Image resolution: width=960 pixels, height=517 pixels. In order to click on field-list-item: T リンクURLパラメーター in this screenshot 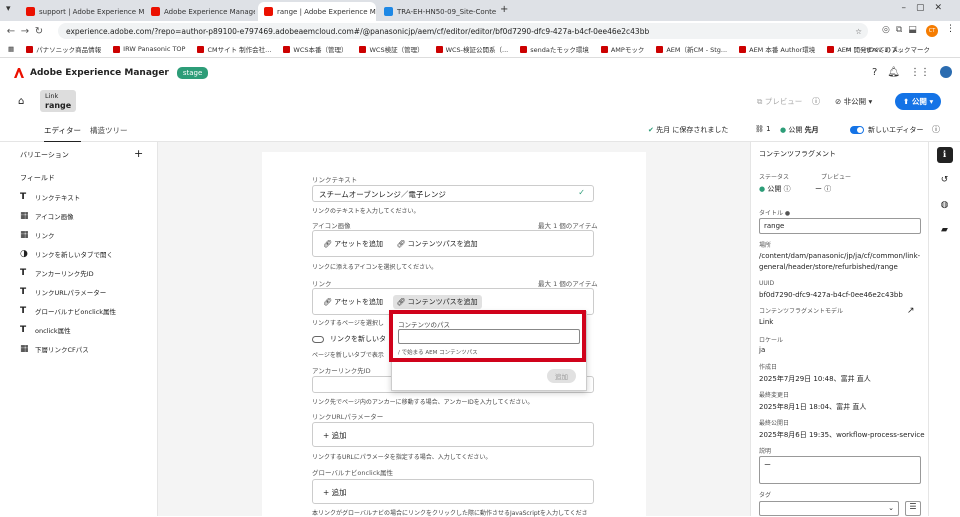, I will do `click(89, 292)`.